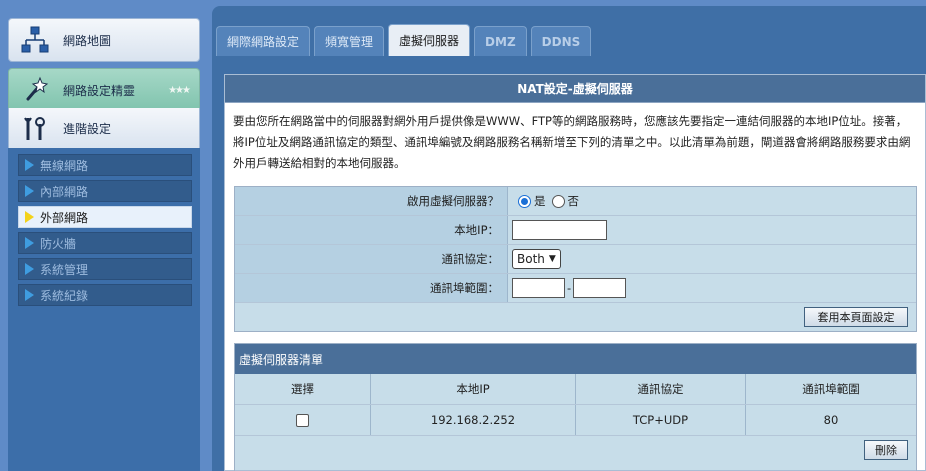 The width and height of the screenshot is (926, 471). Describe the element at coordinates (600, 288) in the screenshot. I see `port-end-input` at that location.